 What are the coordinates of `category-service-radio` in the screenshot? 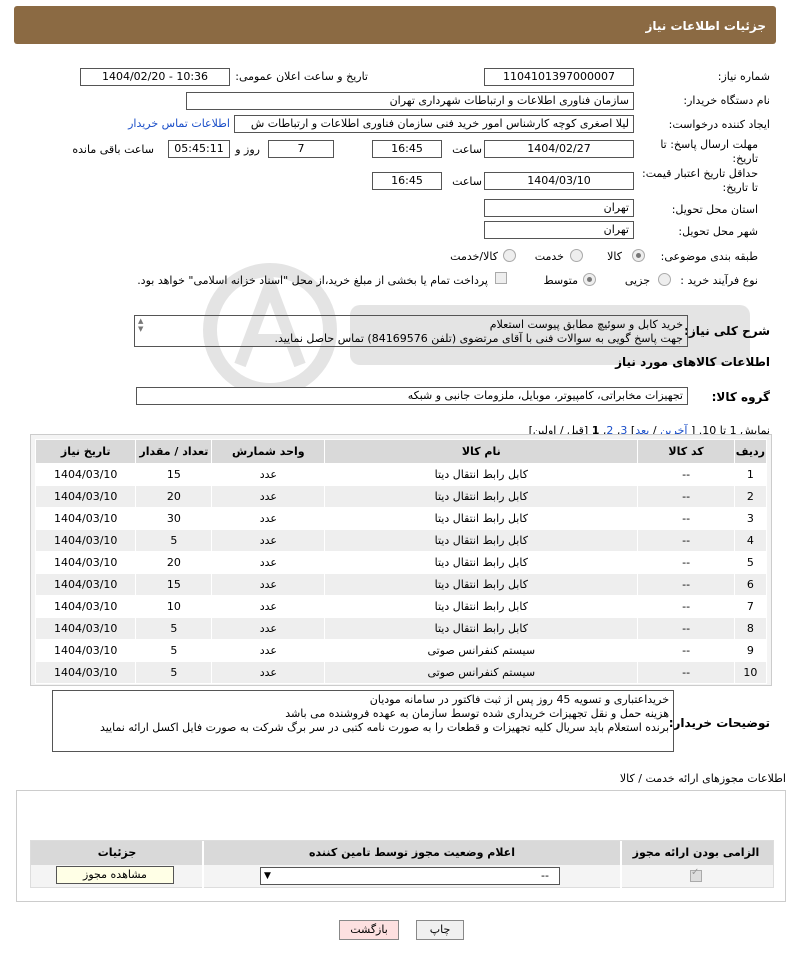 It's located at (576, 255).